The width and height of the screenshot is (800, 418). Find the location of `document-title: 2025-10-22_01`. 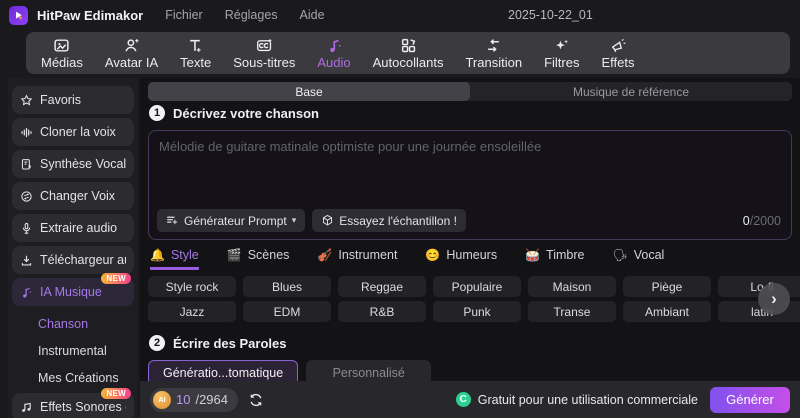

document-title: 2025-10-22_01 is located at coordinates (550, 15).